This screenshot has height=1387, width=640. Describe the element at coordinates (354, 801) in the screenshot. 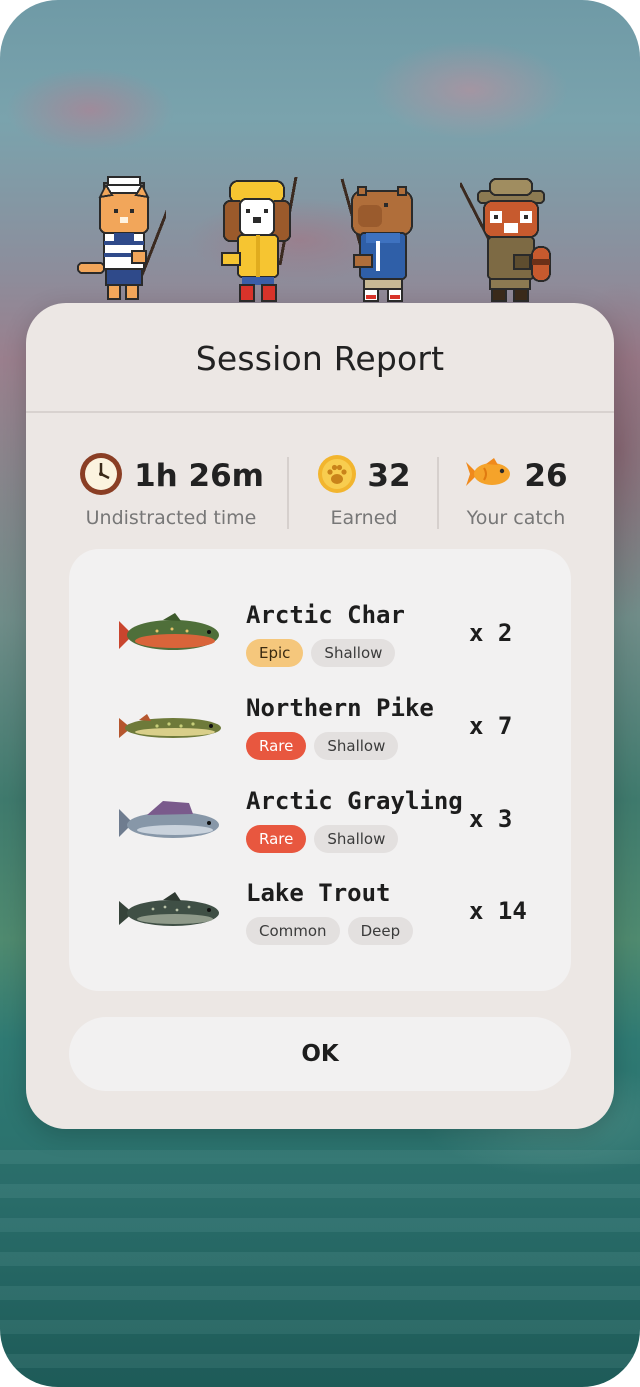

I see `fish-name: Arctic Grayling` at that location.